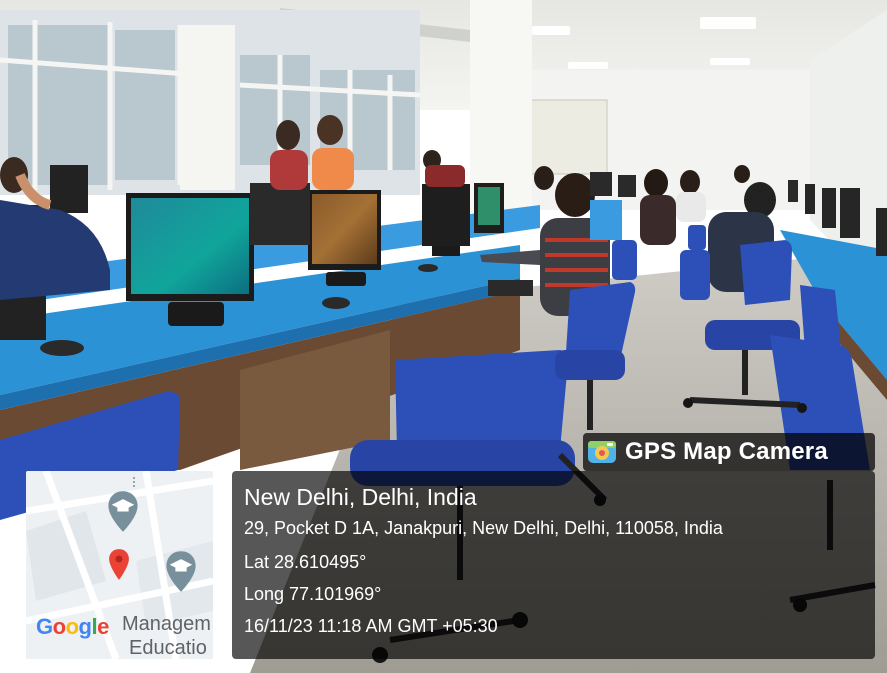 Image resolution: width=887 pixels, height=673 pixels. Describe the element at coordinates (168, 648) in the screenshot. I see `poi-label-line2: Educatio` at that location.